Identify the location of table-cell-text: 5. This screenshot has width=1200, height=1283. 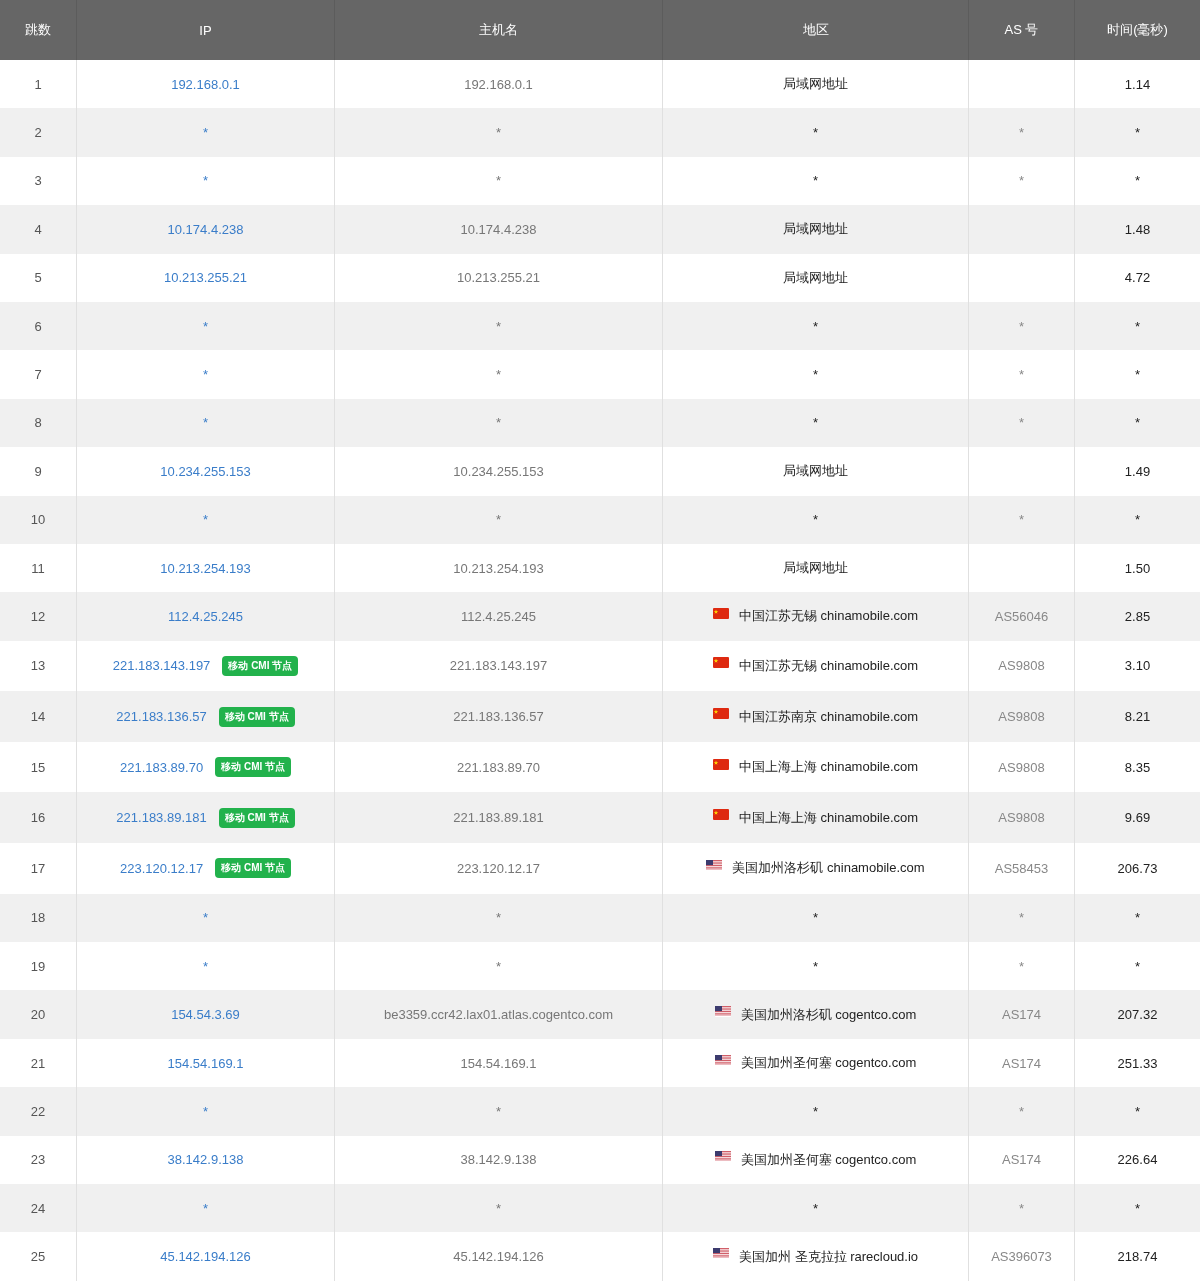
(38, 278).